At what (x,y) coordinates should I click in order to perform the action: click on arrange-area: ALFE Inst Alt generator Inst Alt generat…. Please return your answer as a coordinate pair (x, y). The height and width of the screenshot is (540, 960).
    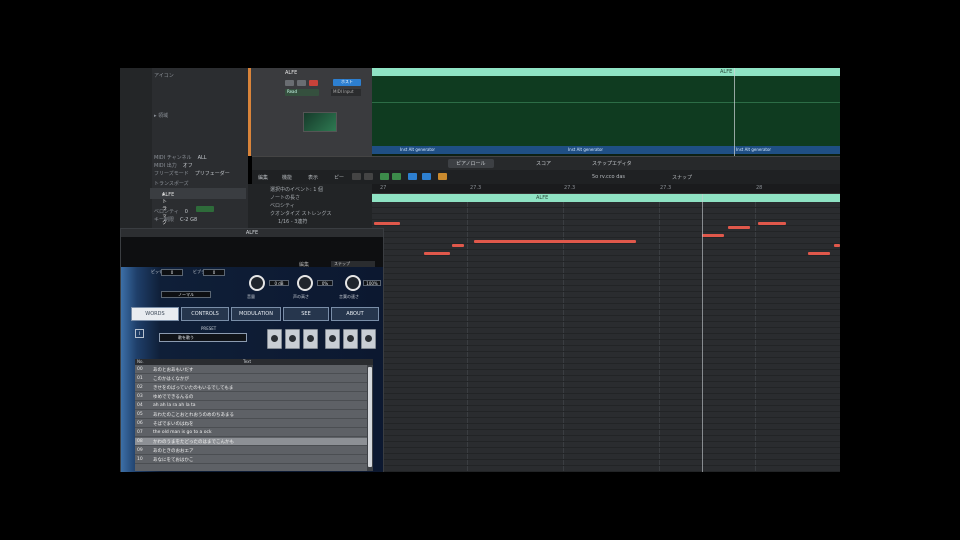
    Looking at the image, I should click on (606, 112).